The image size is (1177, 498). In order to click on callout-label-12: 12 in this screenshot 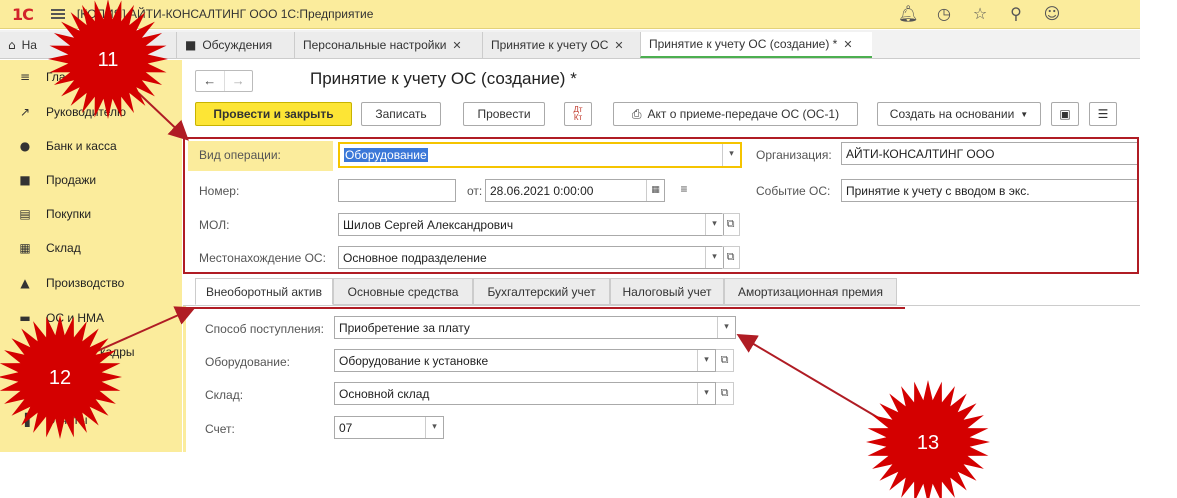, I will do `click(60, 378)`.